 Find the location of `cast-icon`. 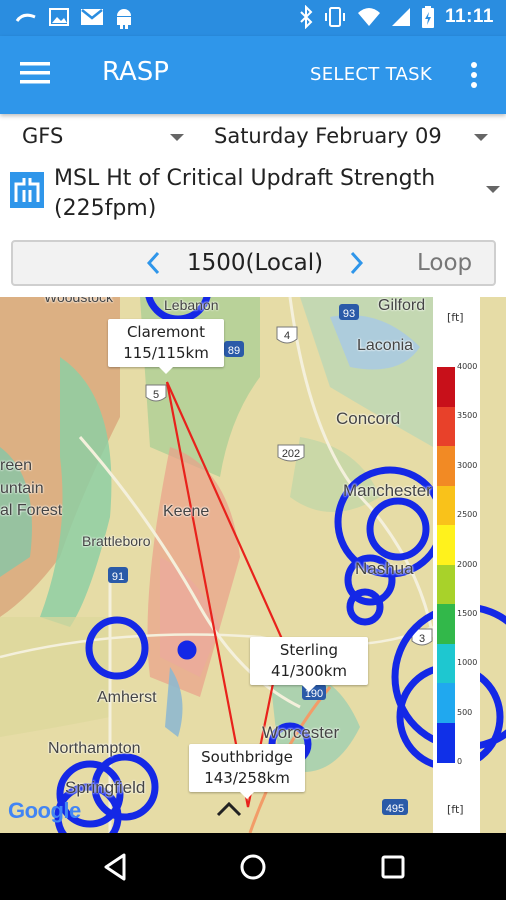

cast-icon is located at coordinates (25, 17).